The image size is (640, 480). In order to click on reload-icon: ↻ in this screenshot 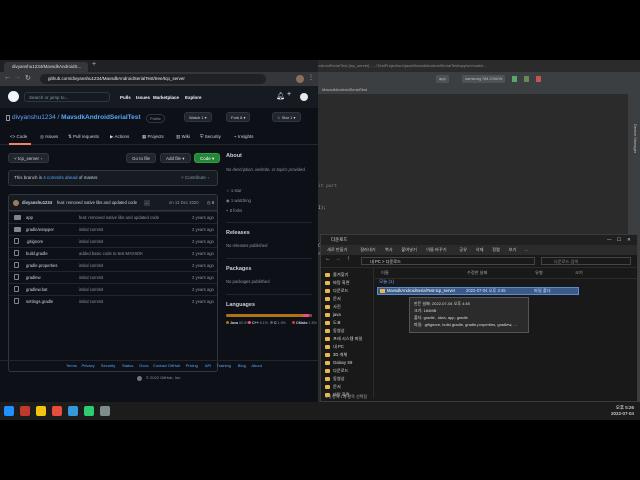, I will do `click(28, 78)`.